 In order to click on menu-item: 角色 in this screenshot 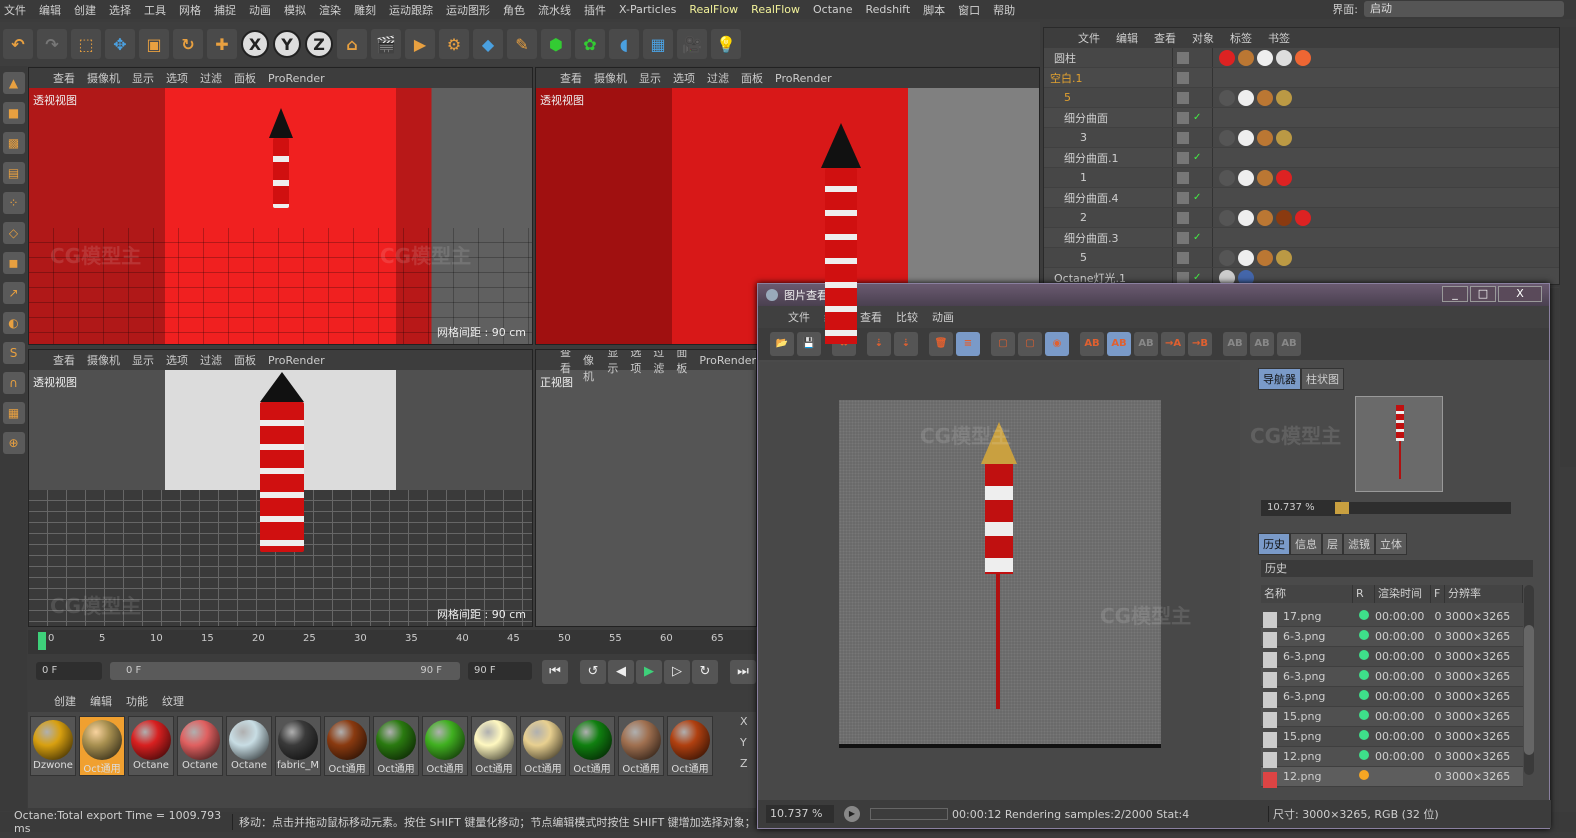, I will do `click(514, 10)`.